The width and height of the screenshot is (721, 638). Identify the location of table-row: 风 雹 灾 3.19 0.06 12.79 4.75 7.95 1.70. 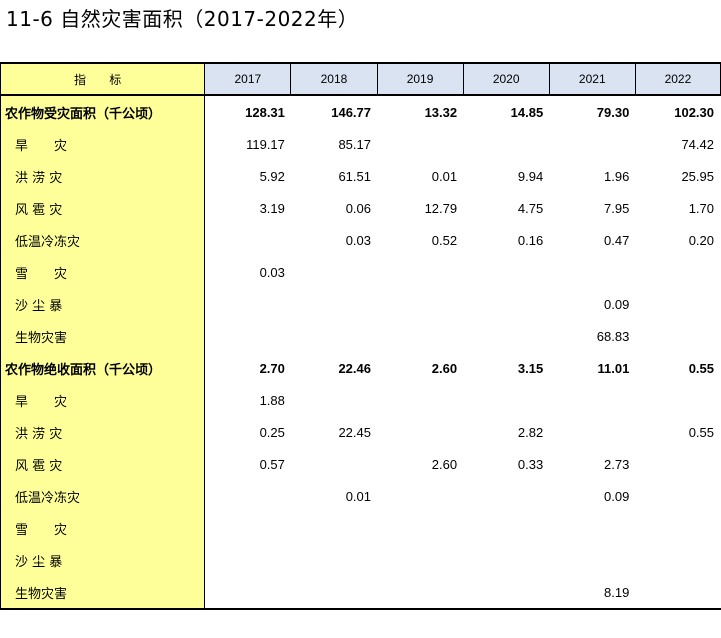
(360, 208).